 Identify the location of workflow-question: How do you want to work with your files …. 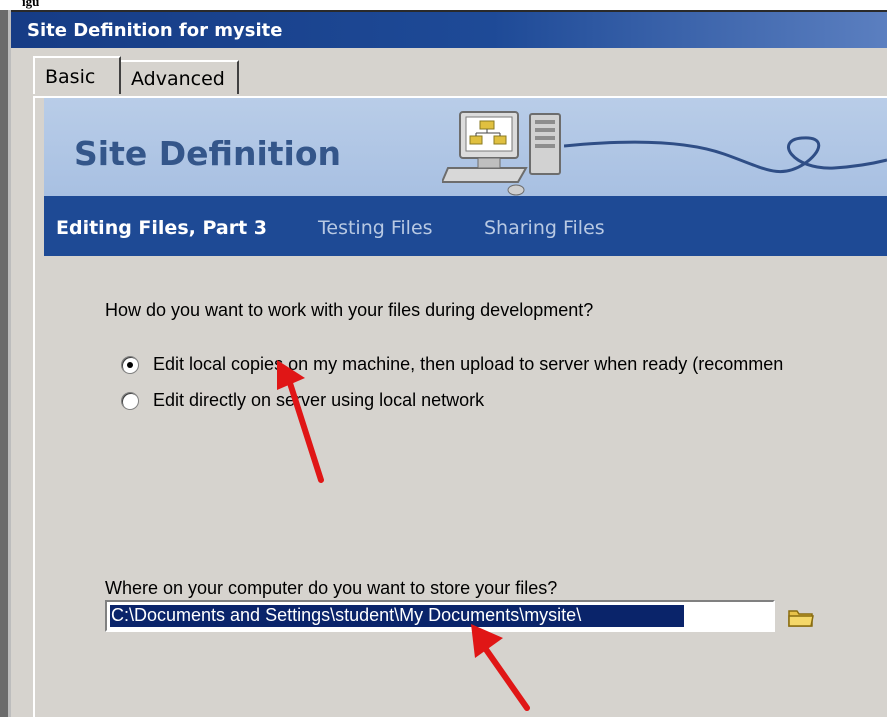
(349, 310).